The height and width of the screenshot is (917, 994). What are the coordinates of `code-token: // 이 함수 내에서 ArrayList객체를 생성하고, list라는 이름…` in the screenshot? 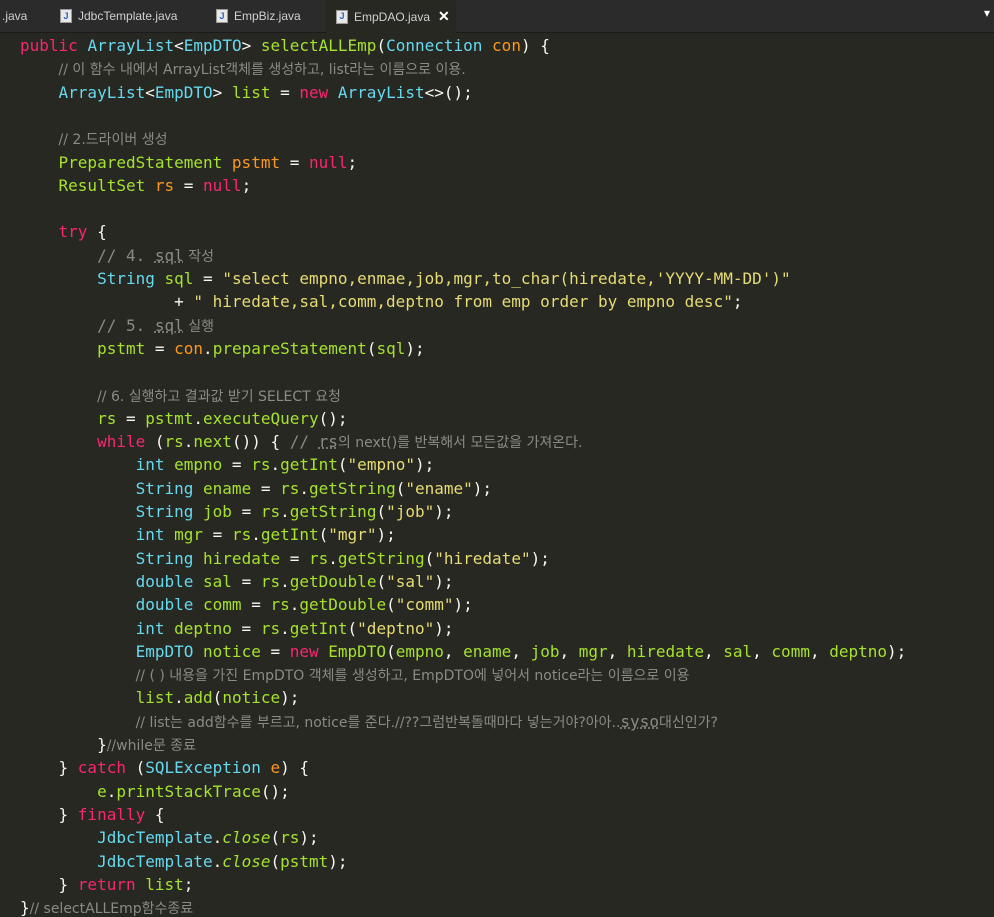 It's located at (262, 70).